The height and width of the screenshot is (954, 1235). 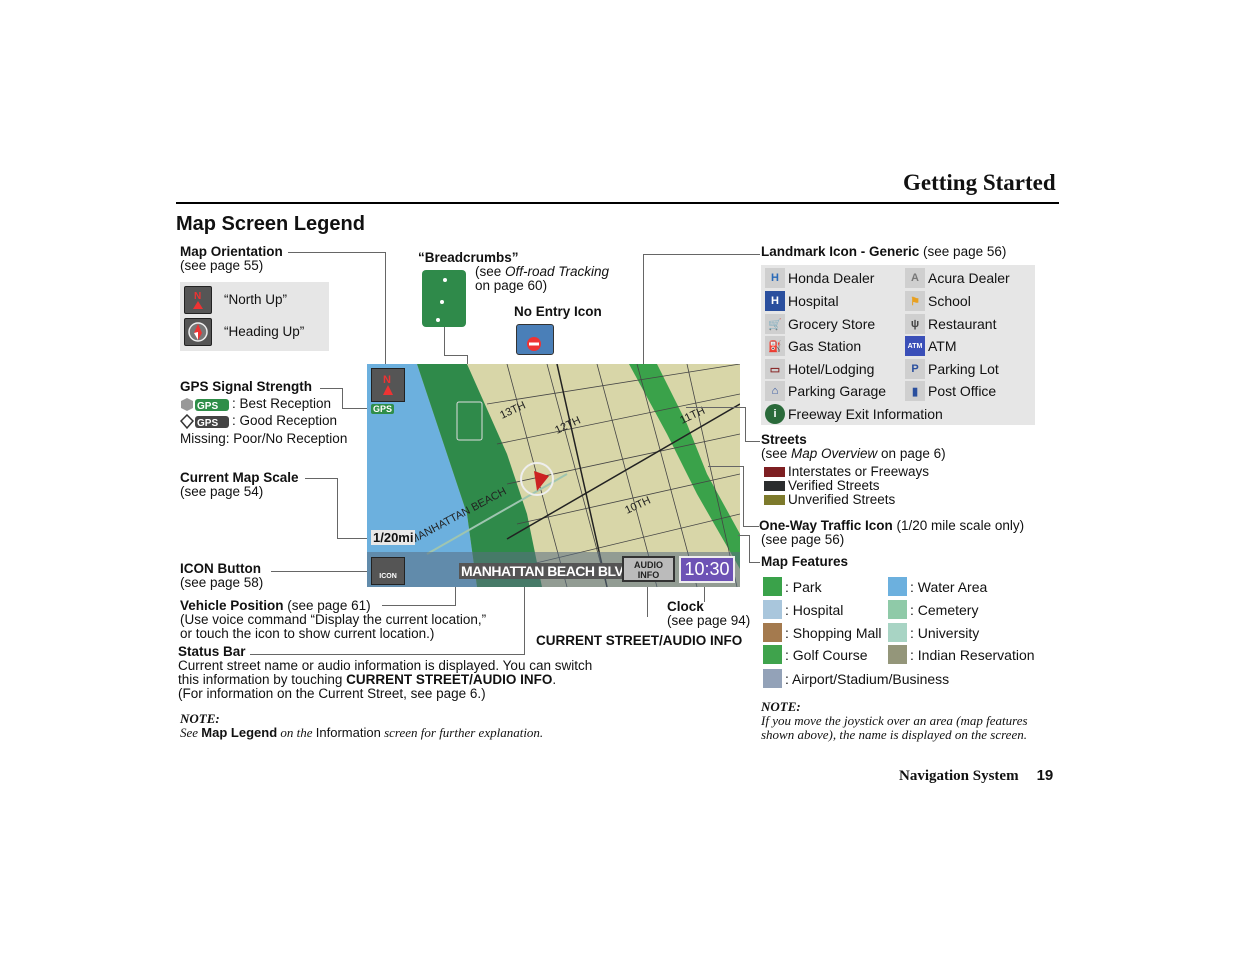 I want to click on map-gps-badge: GPS, so click(x=383, y=409).